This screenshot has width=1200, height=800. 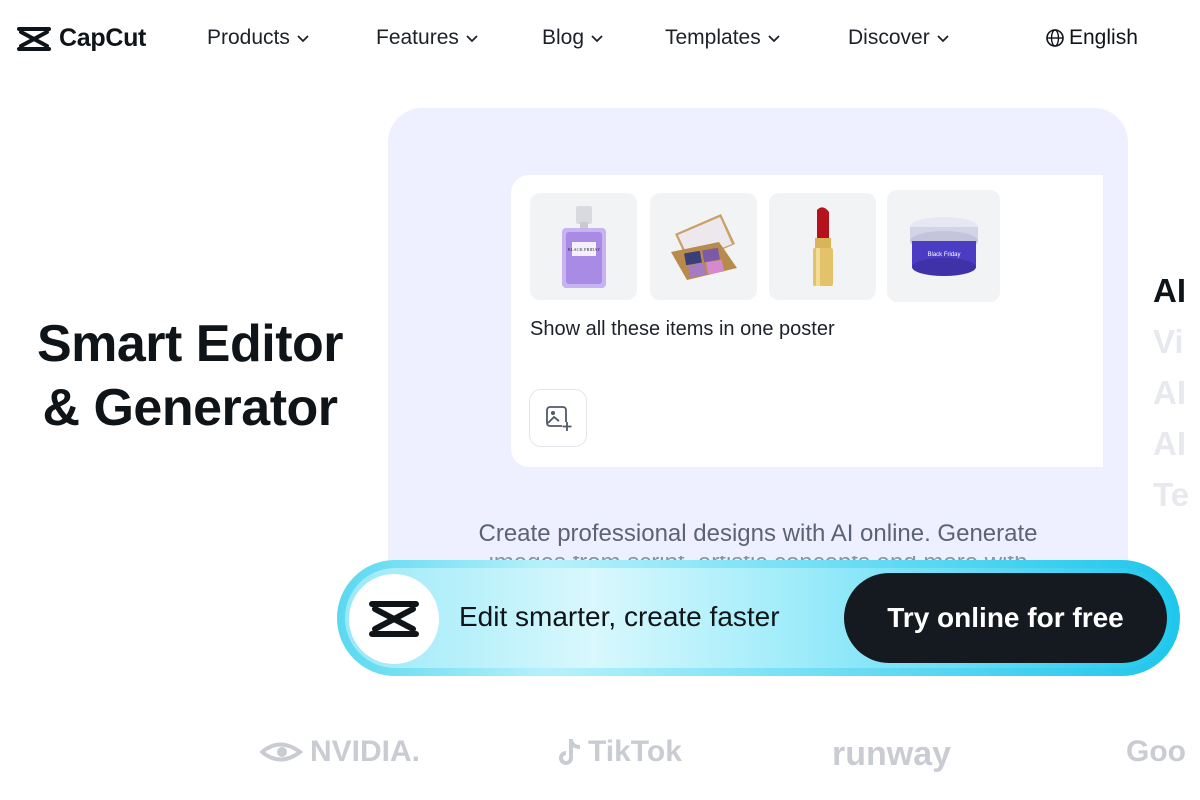 I want to click on partner-runway: runway, so click(x=891, y=754).